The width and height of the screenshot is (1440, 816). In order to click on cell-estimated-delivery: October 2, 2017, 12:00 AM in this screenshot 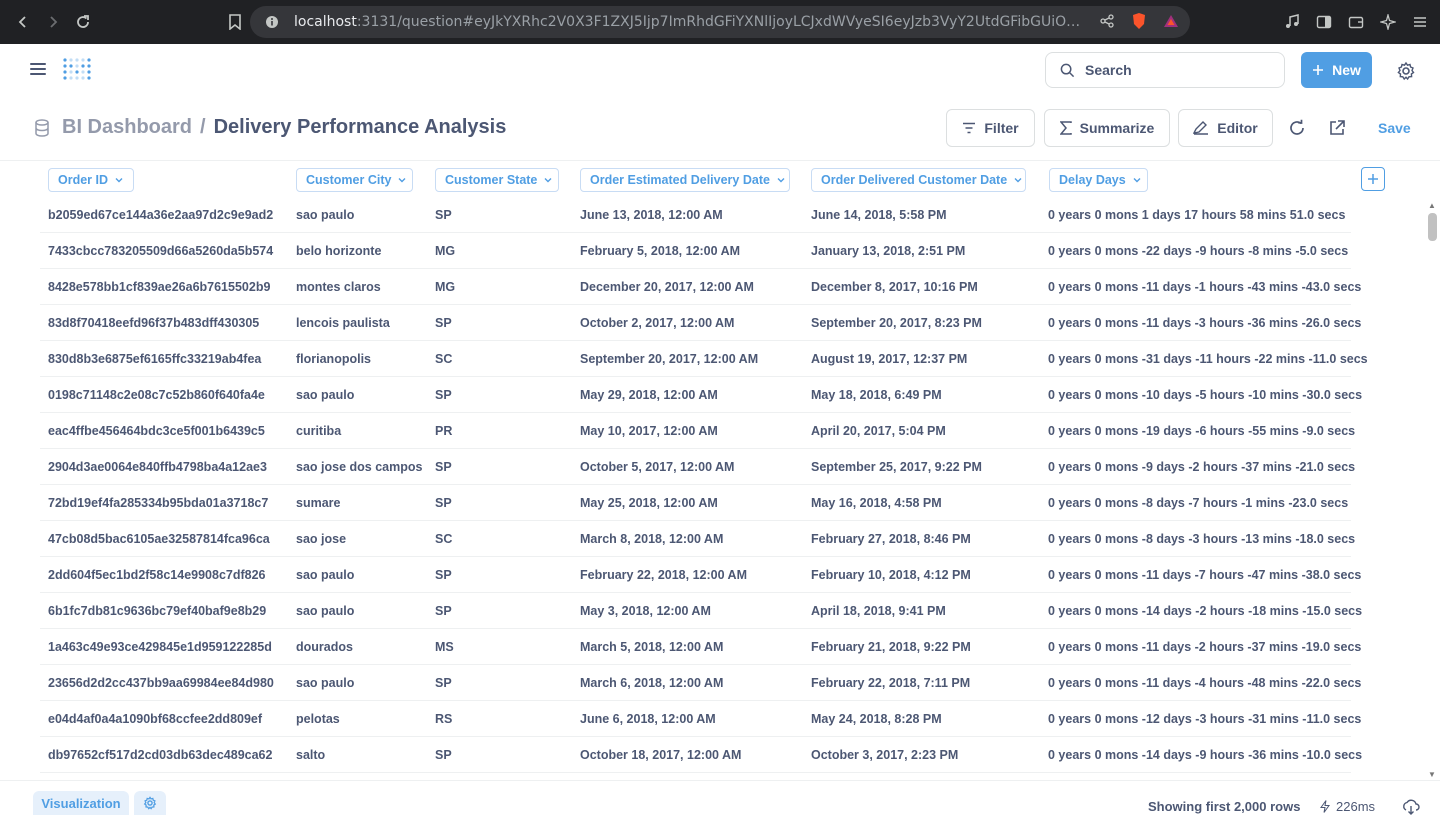, I will do `click(657, 323)`.